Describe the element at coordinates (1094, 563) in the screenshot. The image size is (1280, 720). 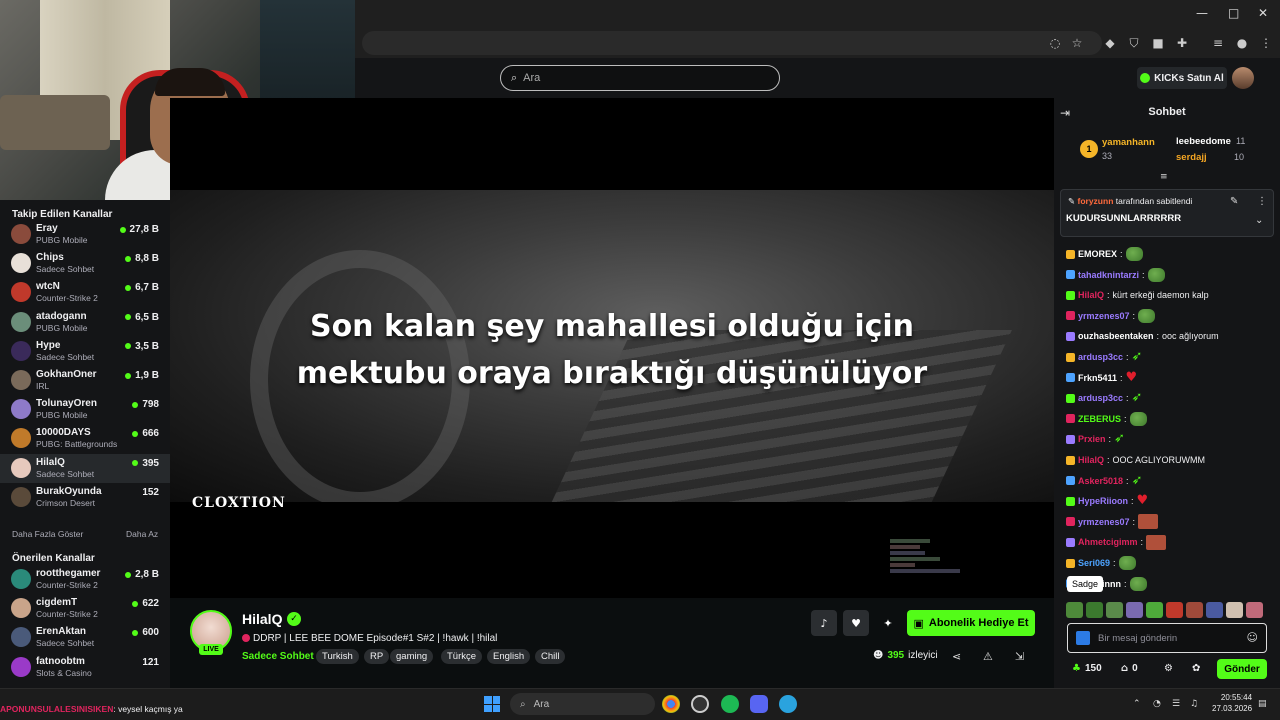
I see `chat-username: Seri069` at that location.